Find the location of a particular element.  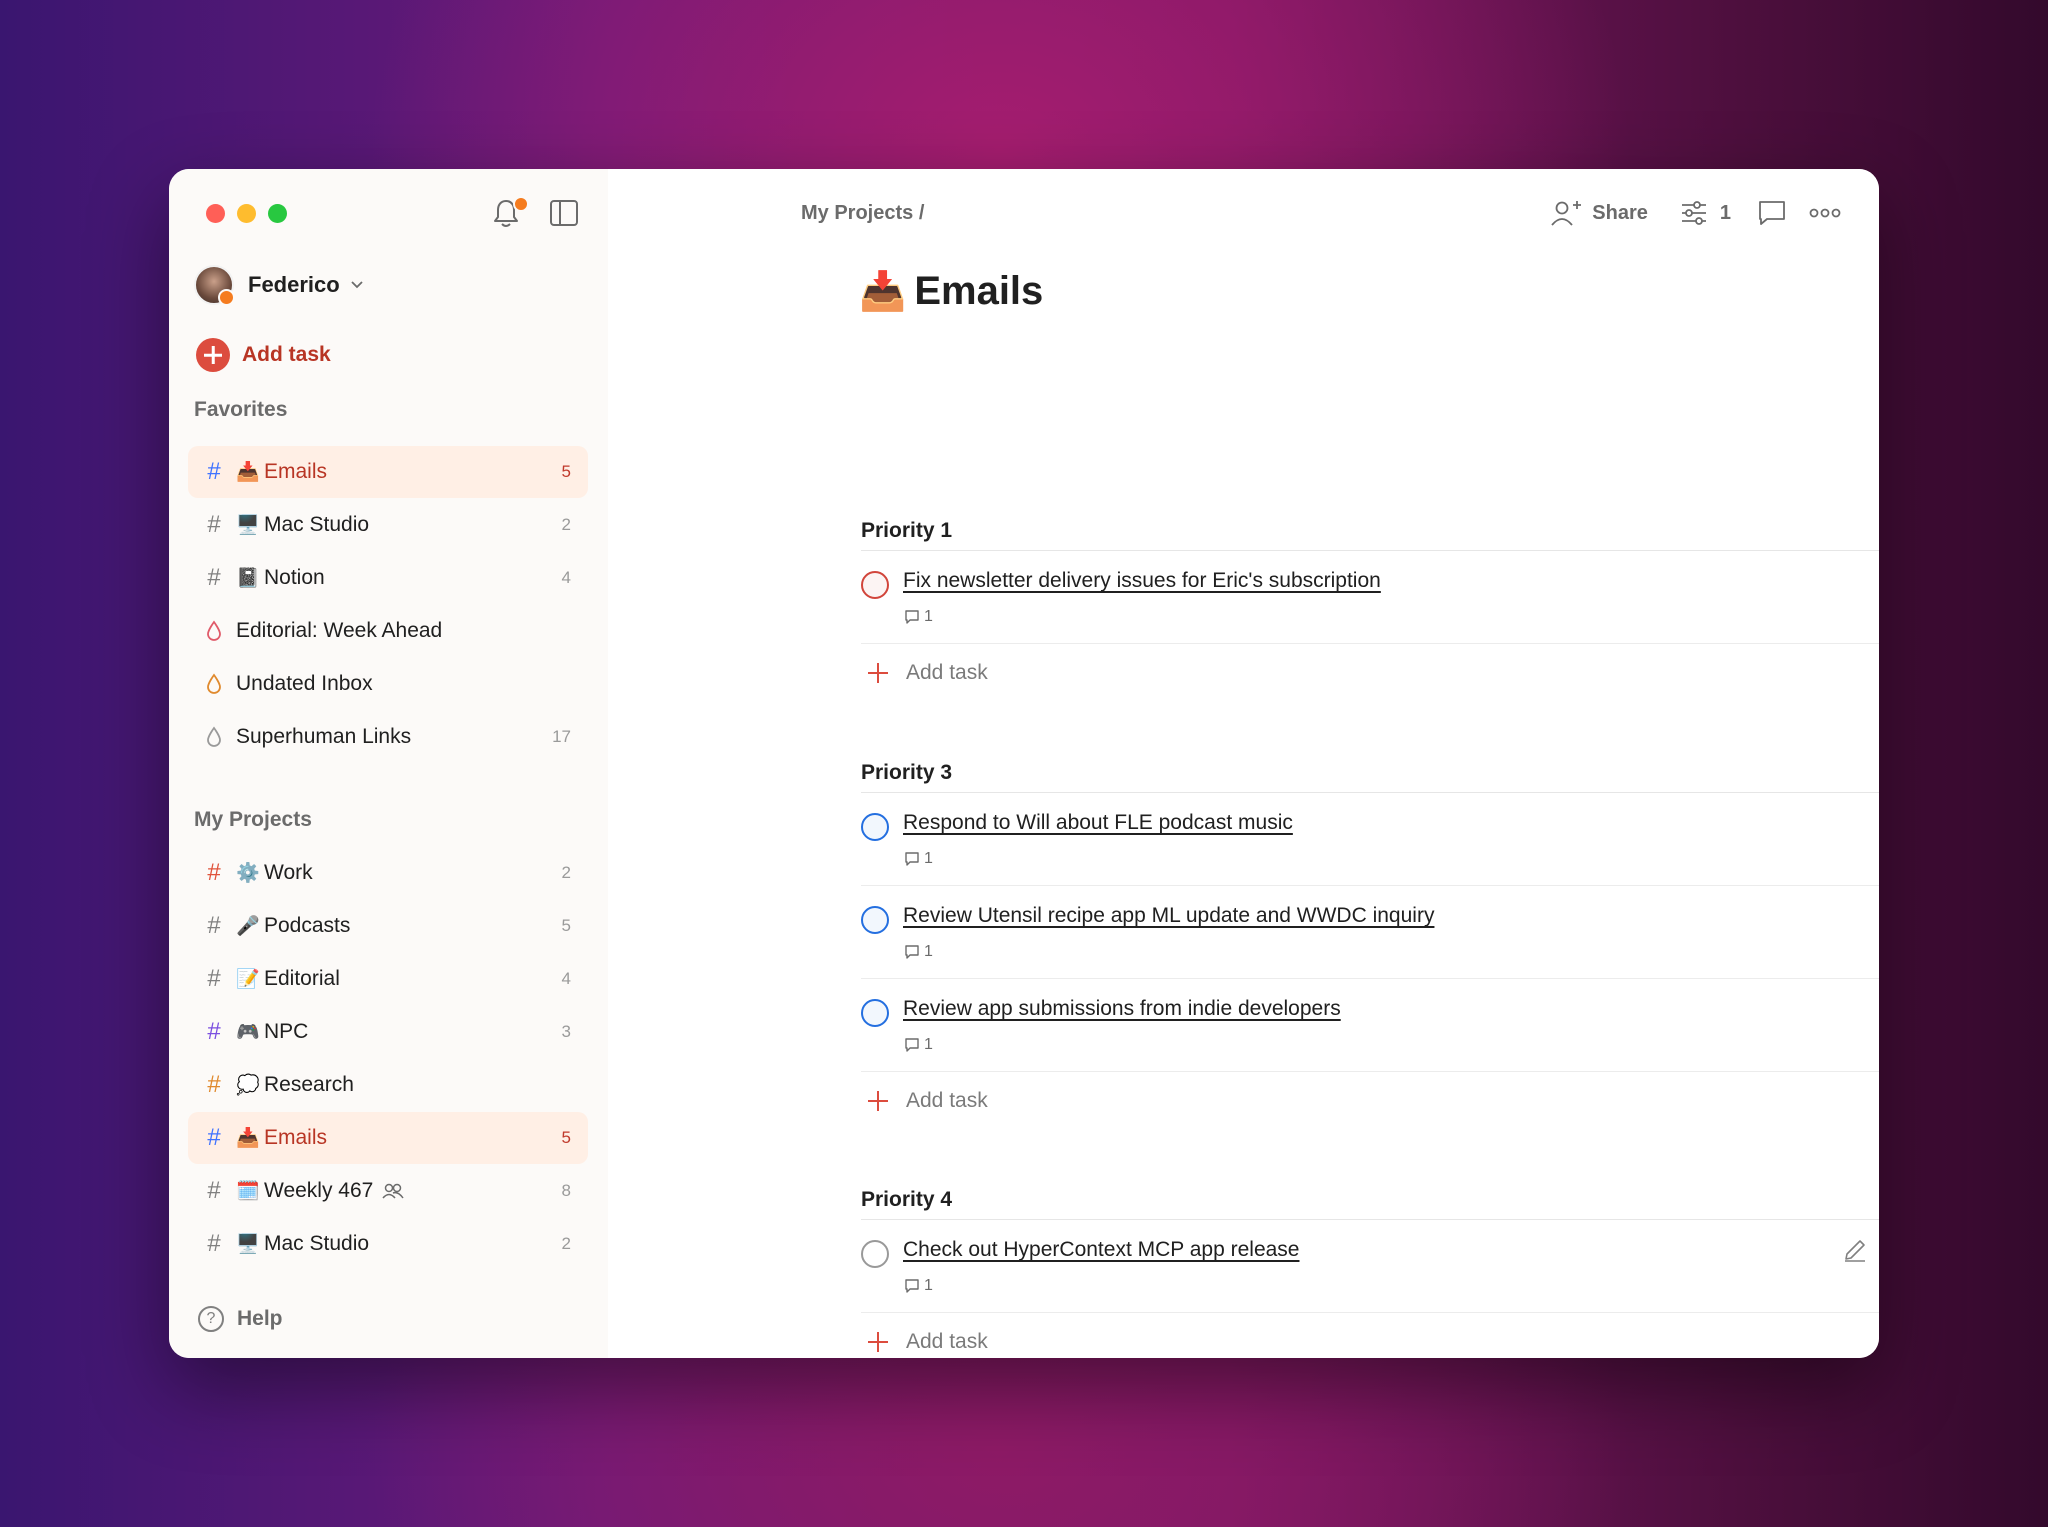

user-menu: Federico is located at coordinates (279, 285).